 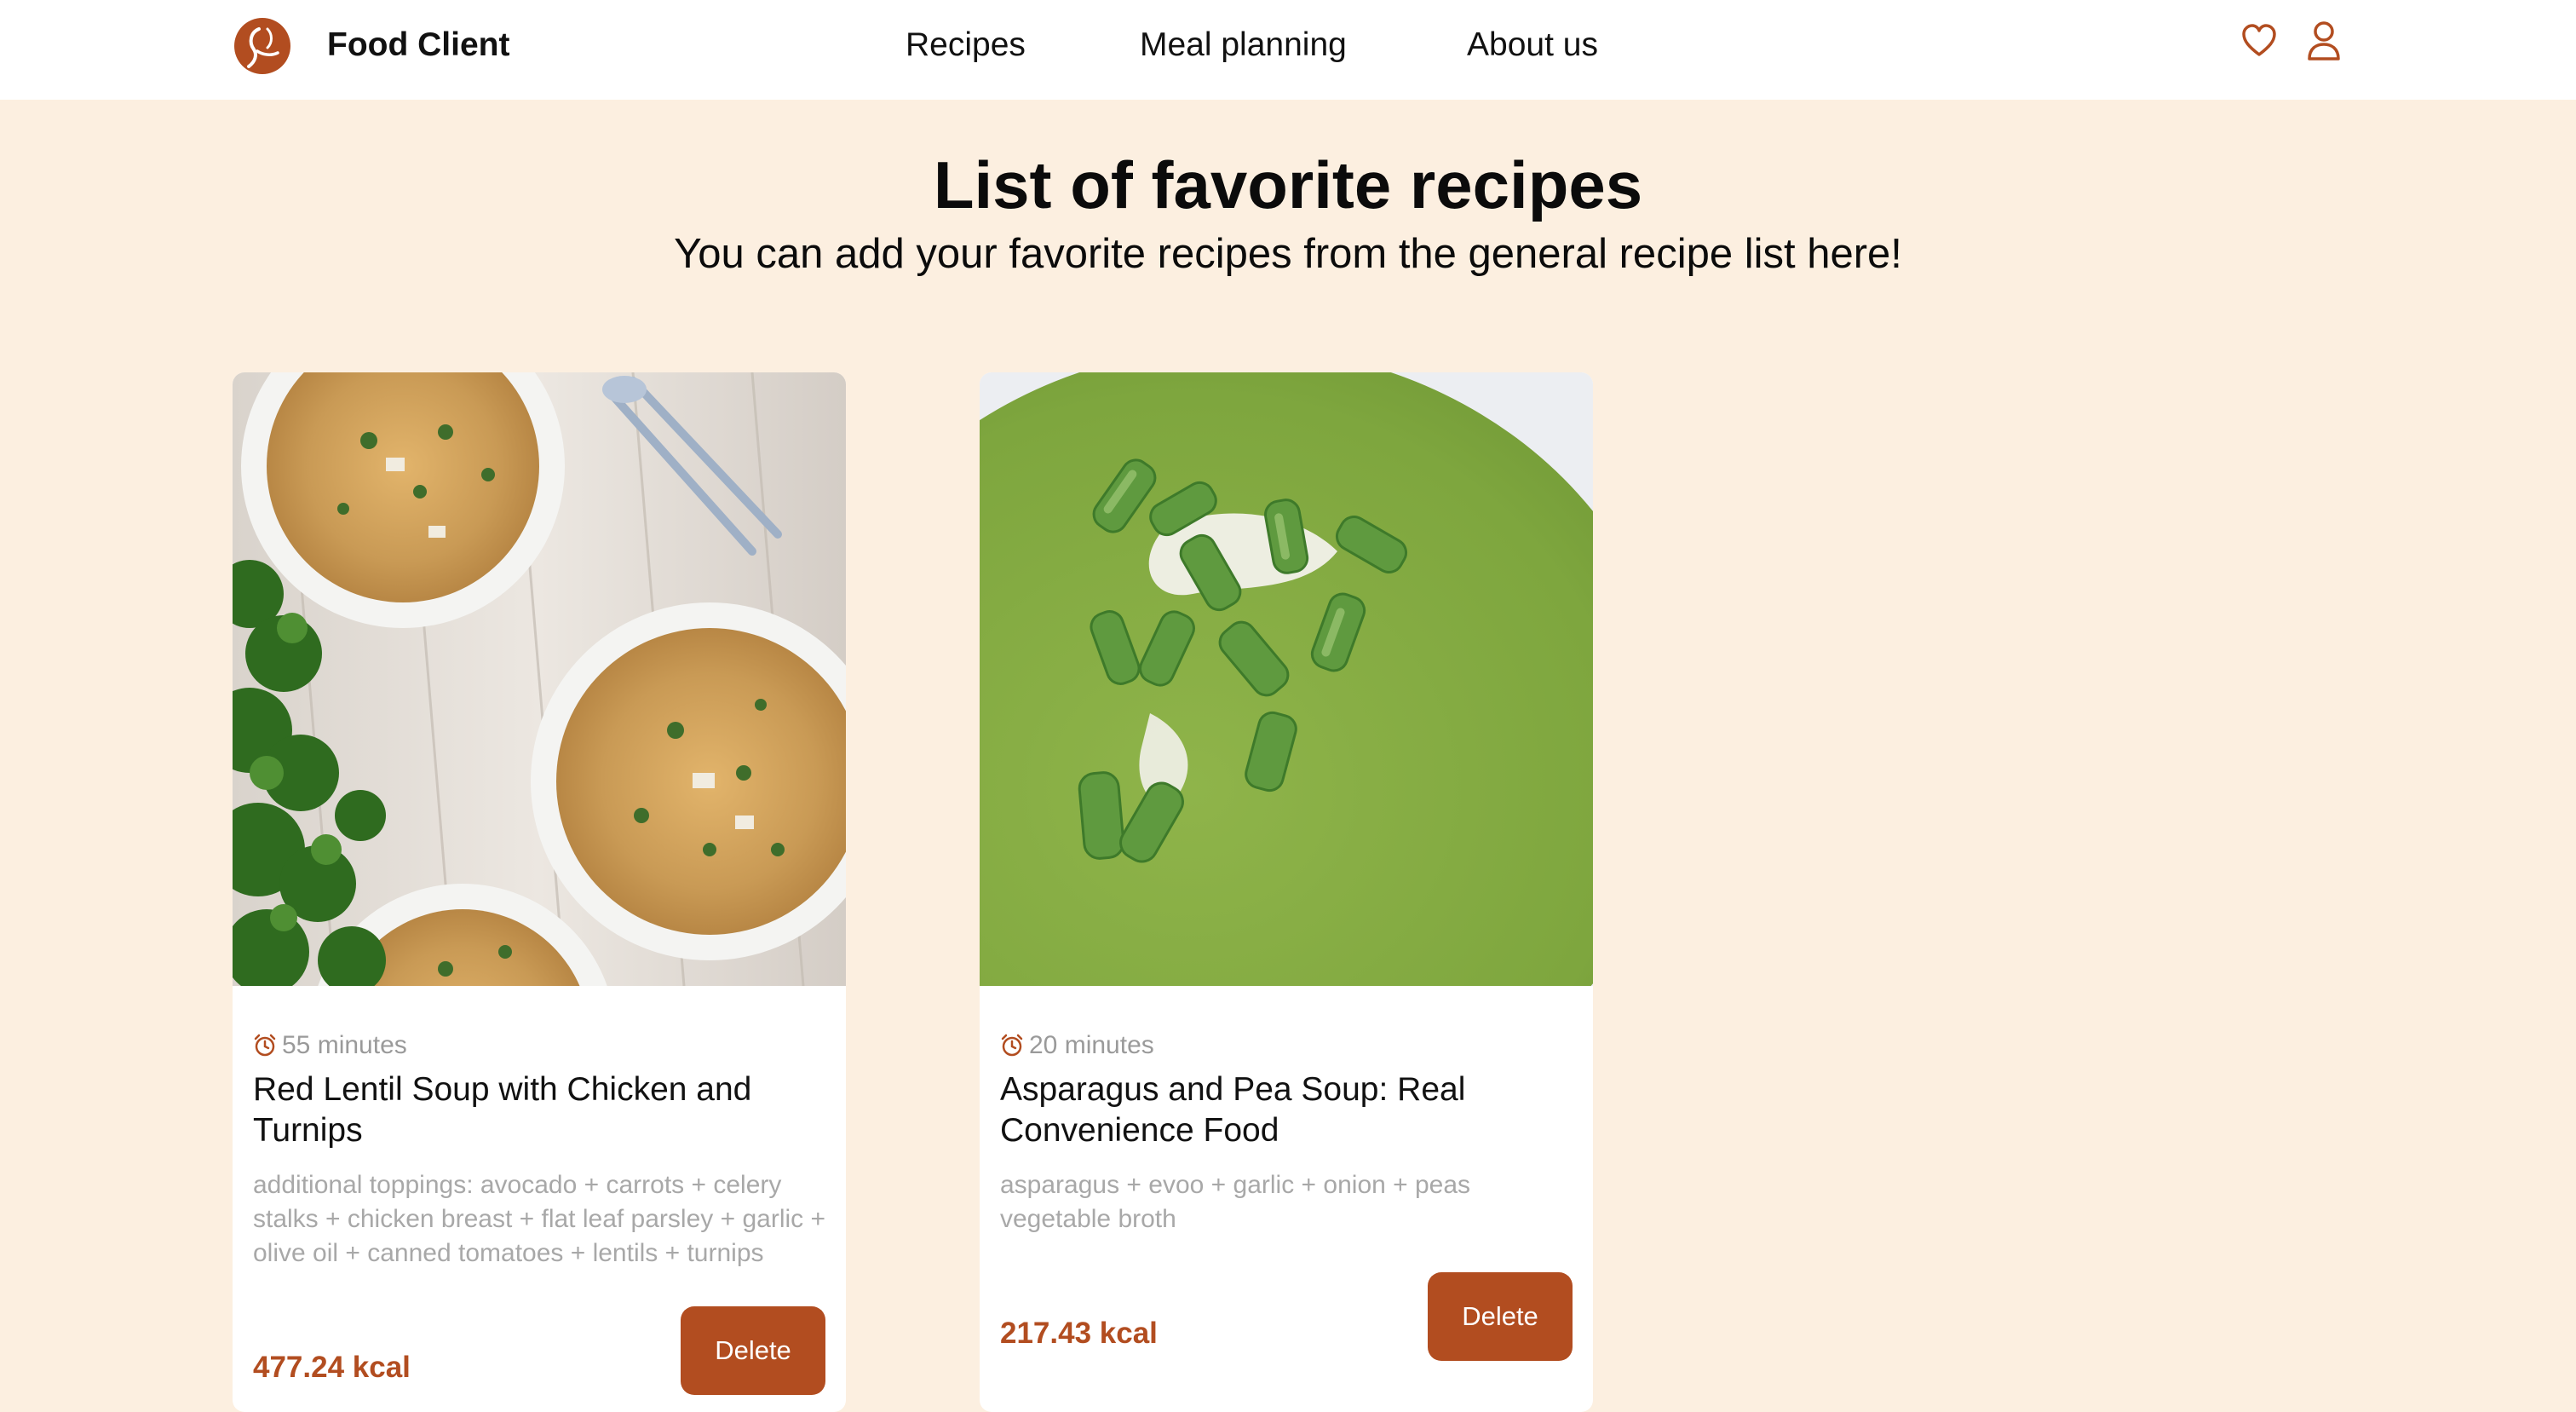 I want to click on recipe-photo-lentil-soup, so click(x=539, y=679).